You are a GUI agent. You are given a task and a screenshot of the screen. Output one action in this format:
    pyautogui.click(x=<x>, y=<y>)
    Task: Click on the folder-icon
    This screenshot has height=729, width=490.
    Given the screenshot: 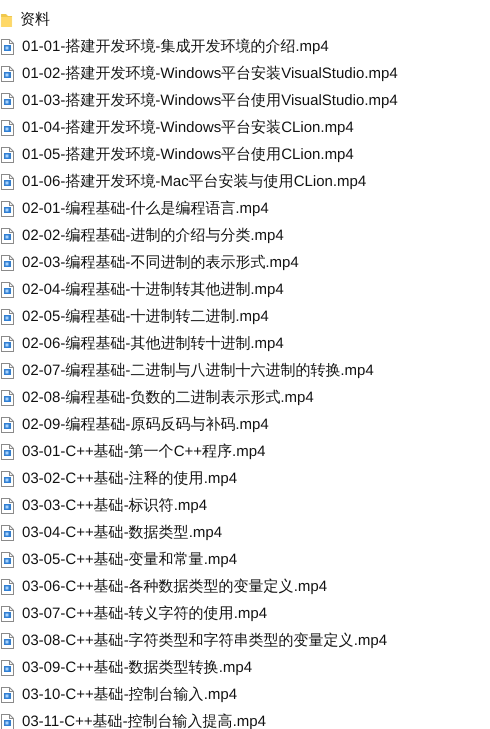 What is the action you would take?
    pyautogui.click(x=6, y=19)
    